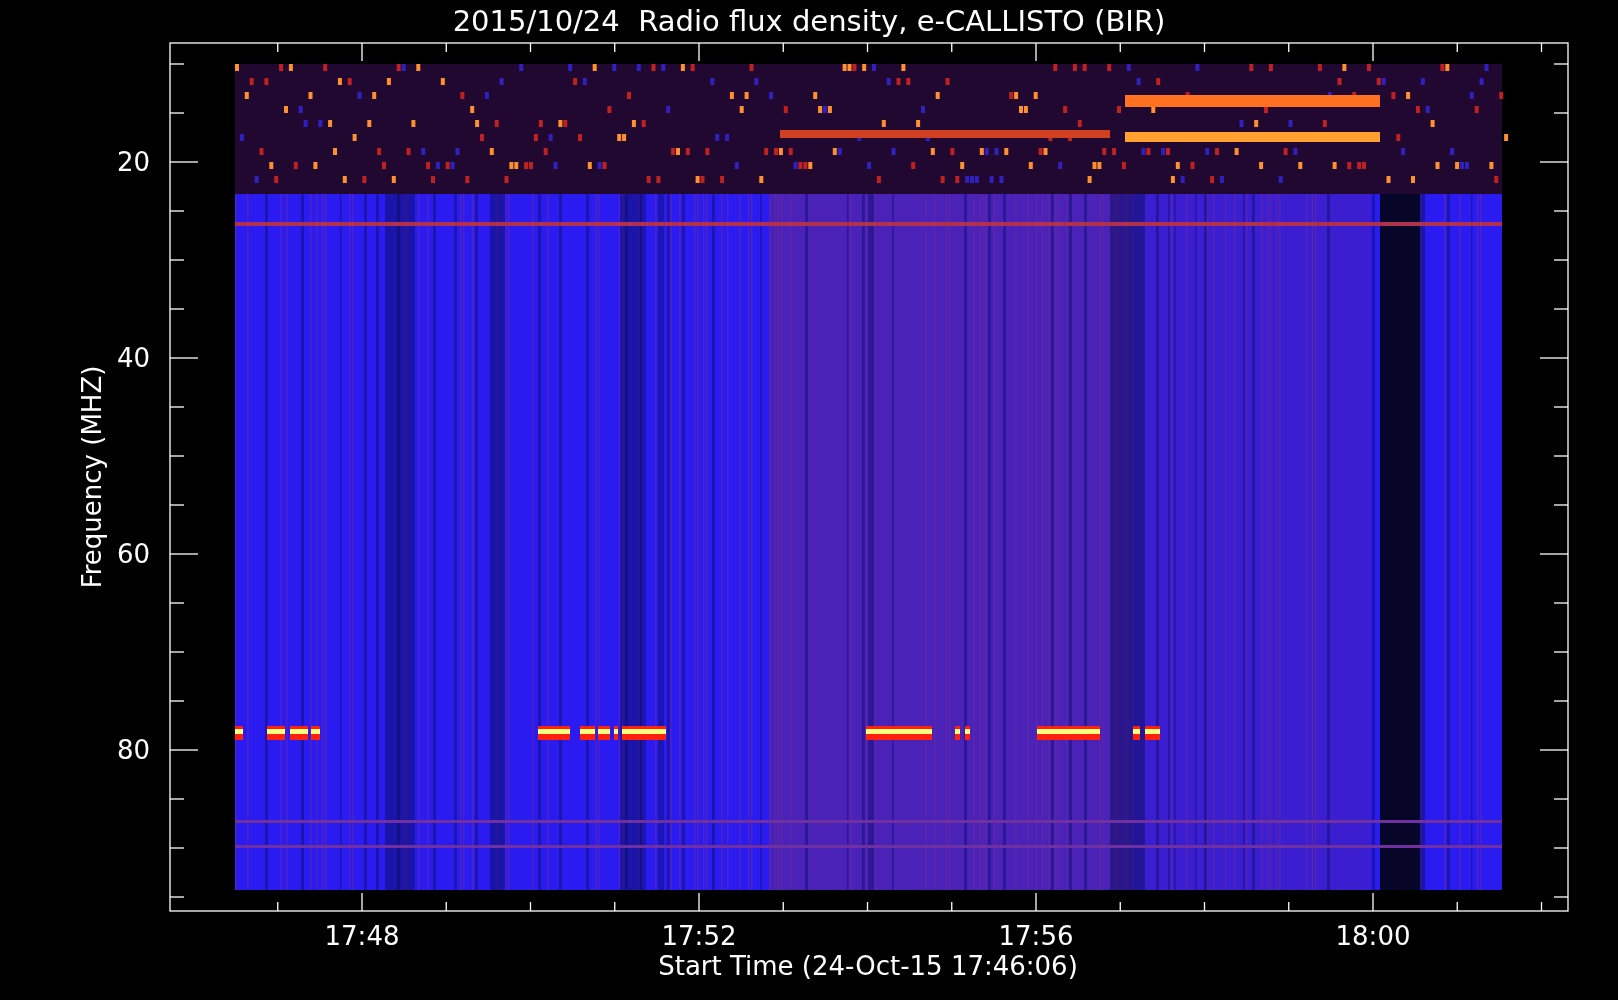 The image size is (1618, 1000). What do you see at coordinates (133, 554) in the screenshot?
I see `y-tick-label: 60` at bounding box center [133, 554].